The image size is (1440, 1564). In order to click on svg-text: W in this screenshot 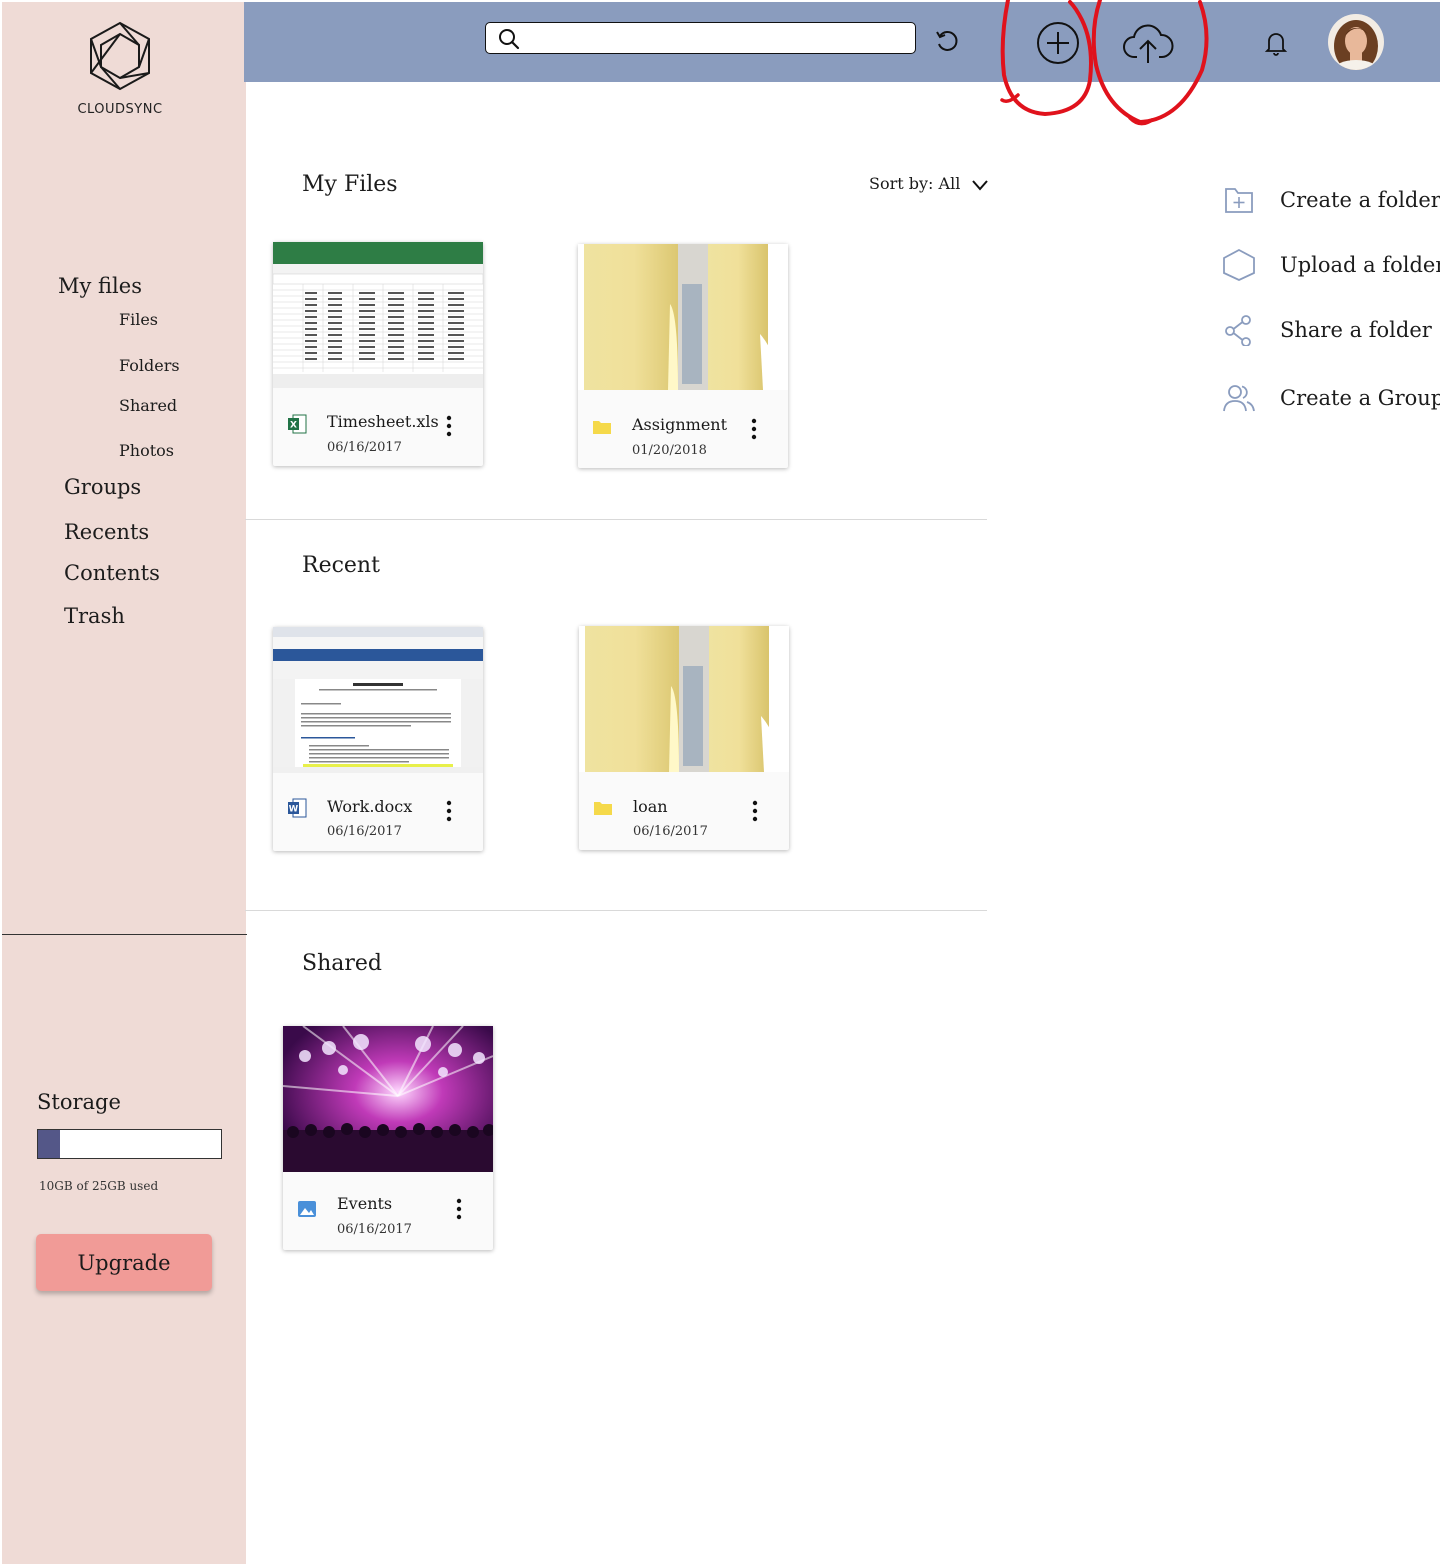, I will do `click(294, 810)`.